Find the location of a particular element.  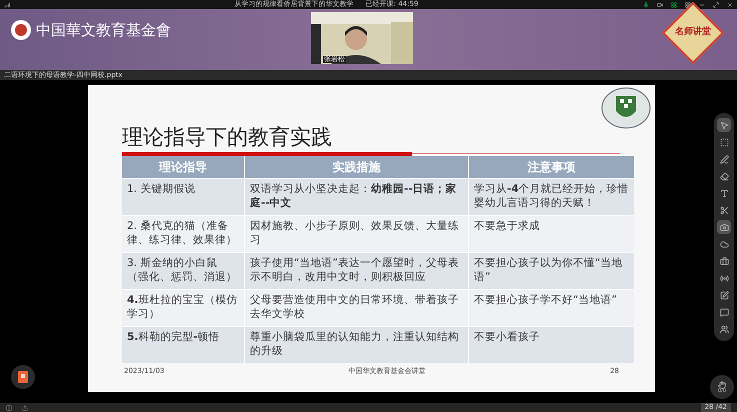

column-header: 注意事项 is located at coordinates (551, 167).